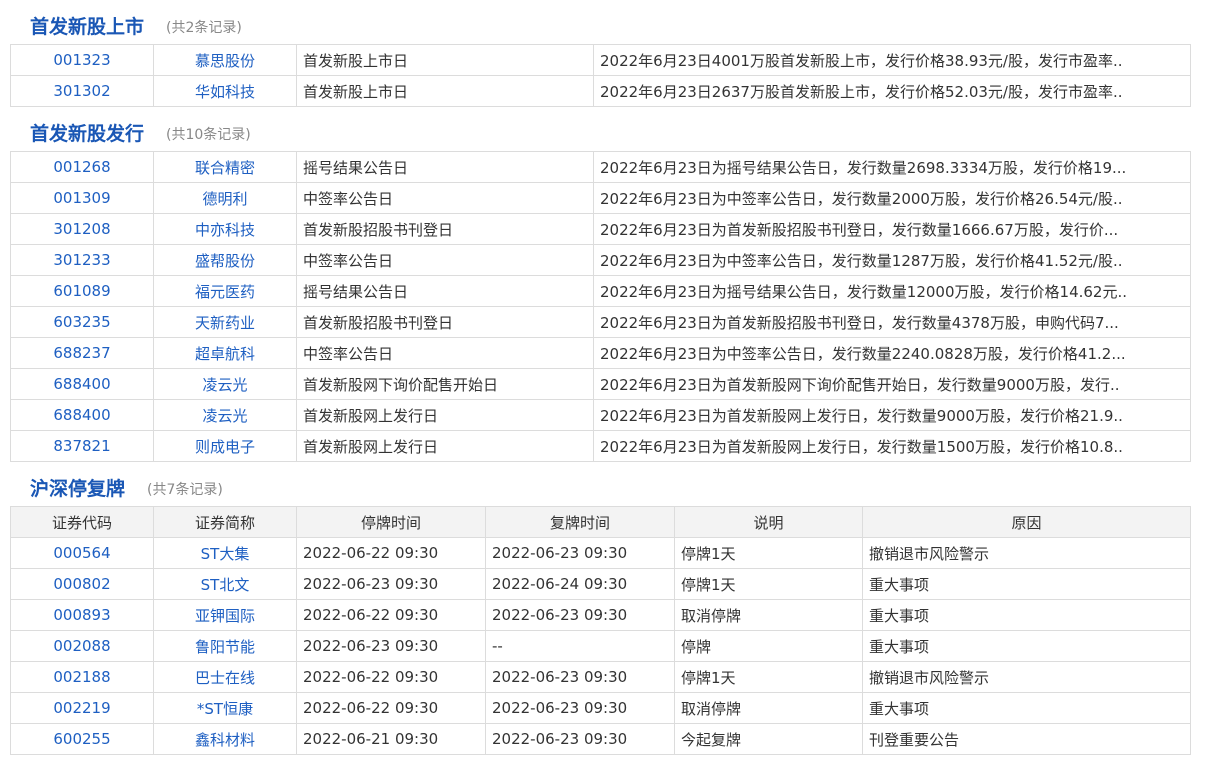 This screenshot has height=768, width=1208. Describe the element at coordinates (768, 522) in the screenshot. I see `column-header: 说明` at that location.